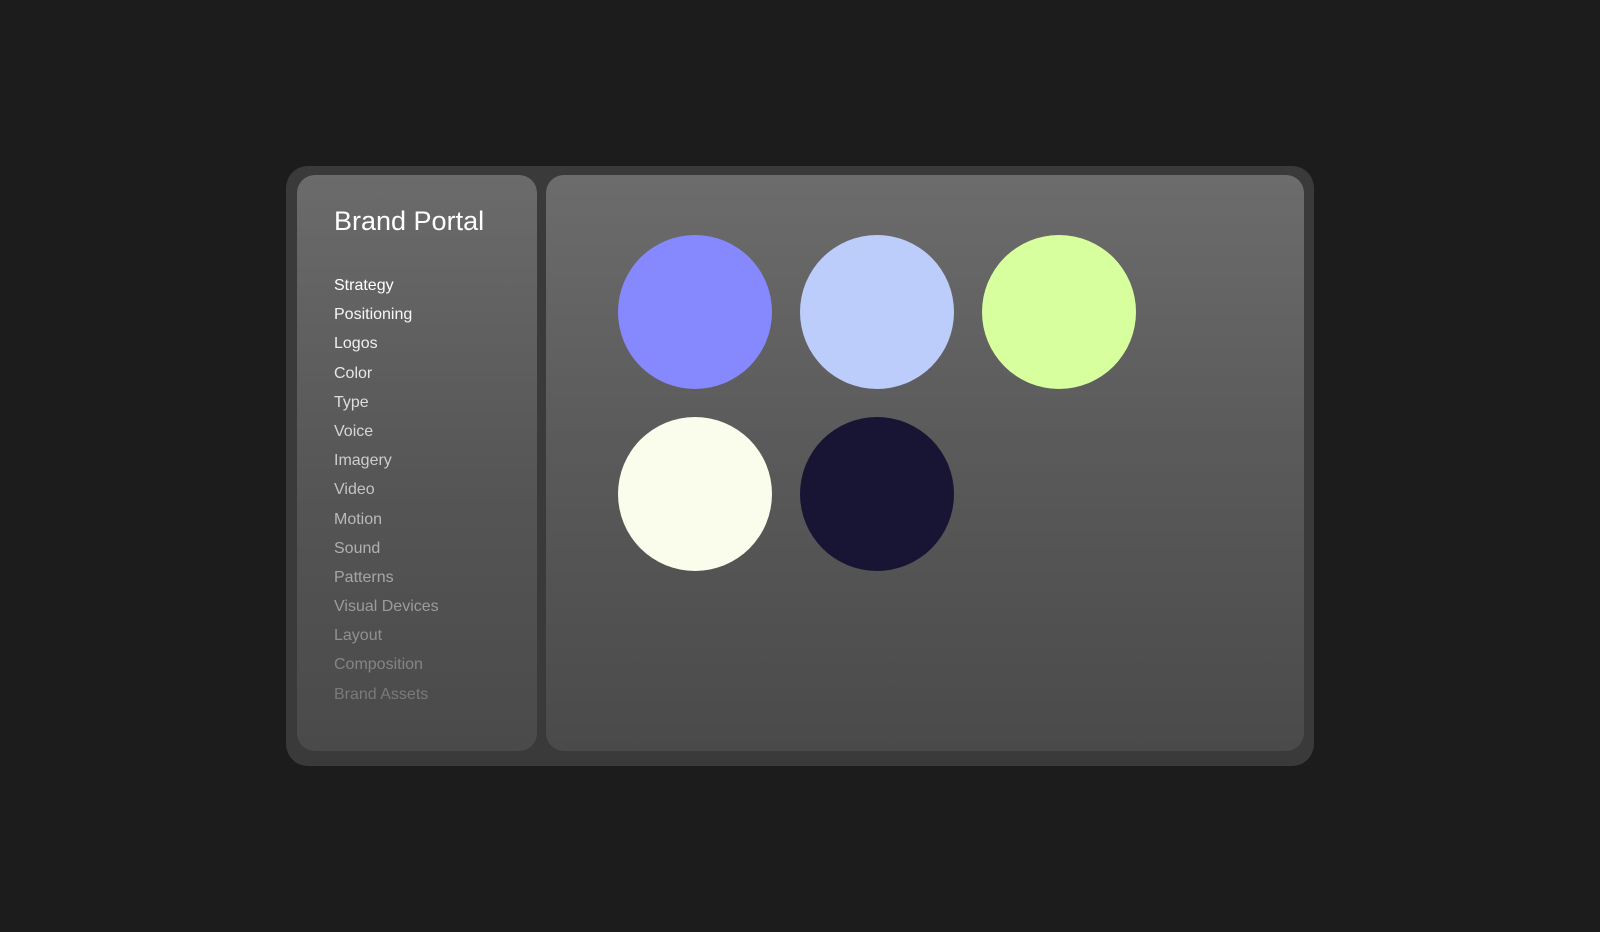 Image resolution: width=1600 pixels, height=932 pixels. What do you see at coordinates (877, 494) in the screenshot?
I see `color-swatch-midnight` at bounding box center [877, 494].